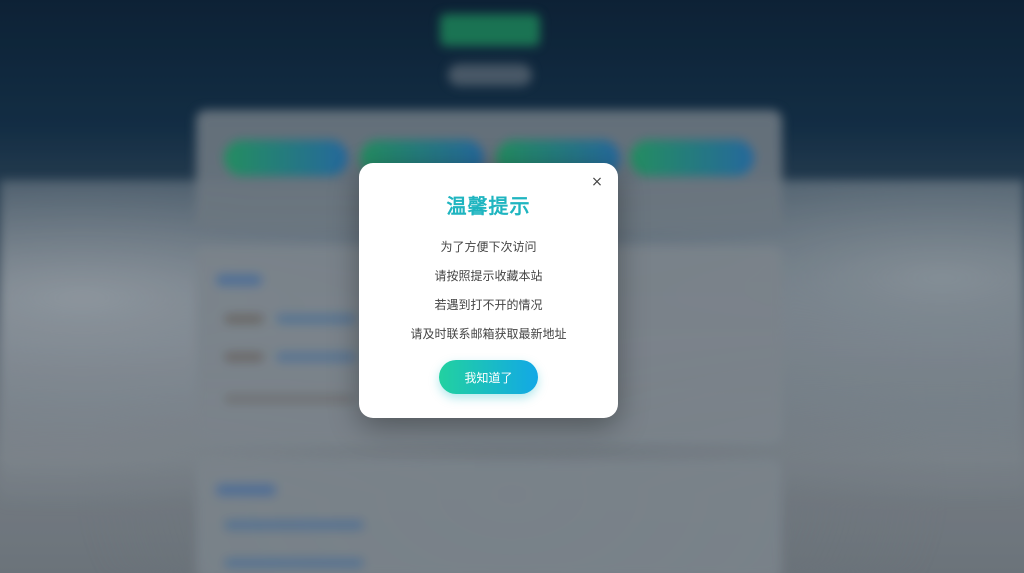 The image size is (1024, 573). I want to click on dialog-line: 请按照提示收藏本站, so click(488, 276).